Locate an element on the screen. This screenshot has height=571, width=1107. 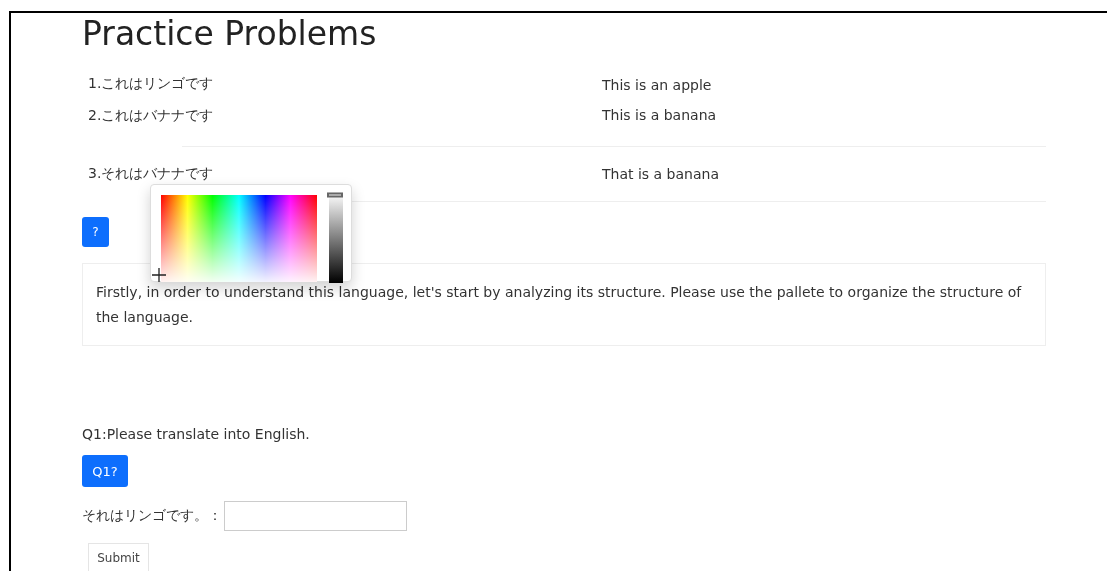
instruction-text: Firstly, in order to understand this language, let's start by analyzing its structure. Please use the pallete to organize the structure of the language. is located at coordinates (564, 304).